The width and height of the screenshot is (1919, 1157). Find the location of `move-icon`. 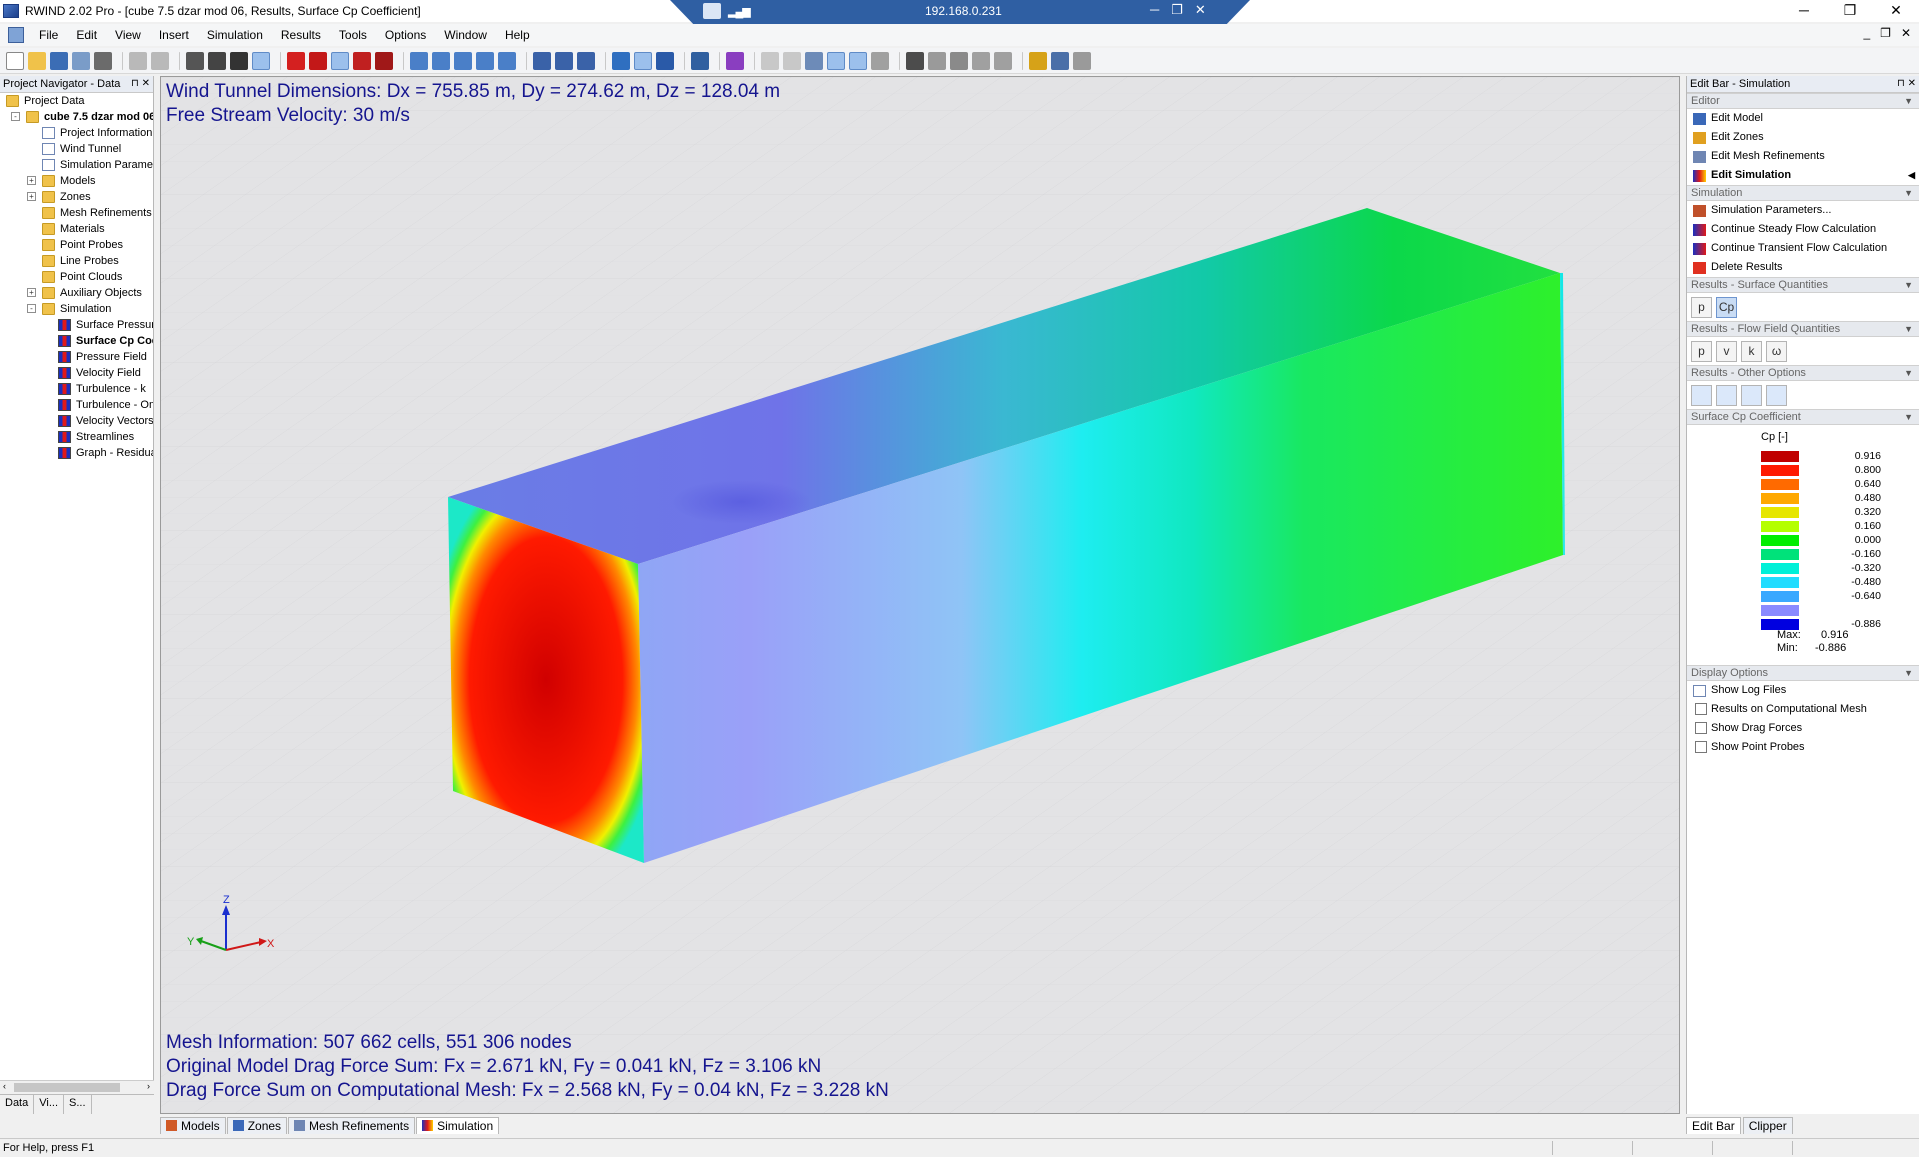

move-icon is located at coordinates (362, 60).